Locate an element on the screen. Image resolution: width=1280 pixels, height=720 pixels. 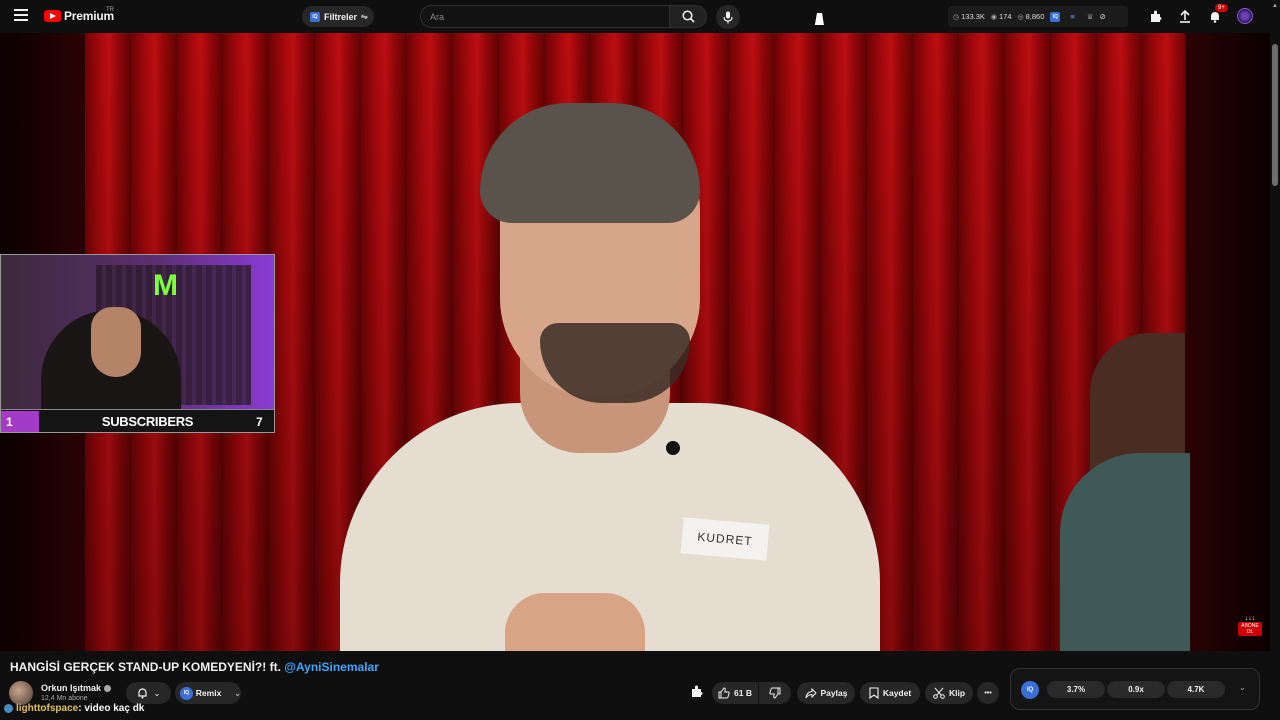
player-right-margin is located at coordinates (1227, 342).